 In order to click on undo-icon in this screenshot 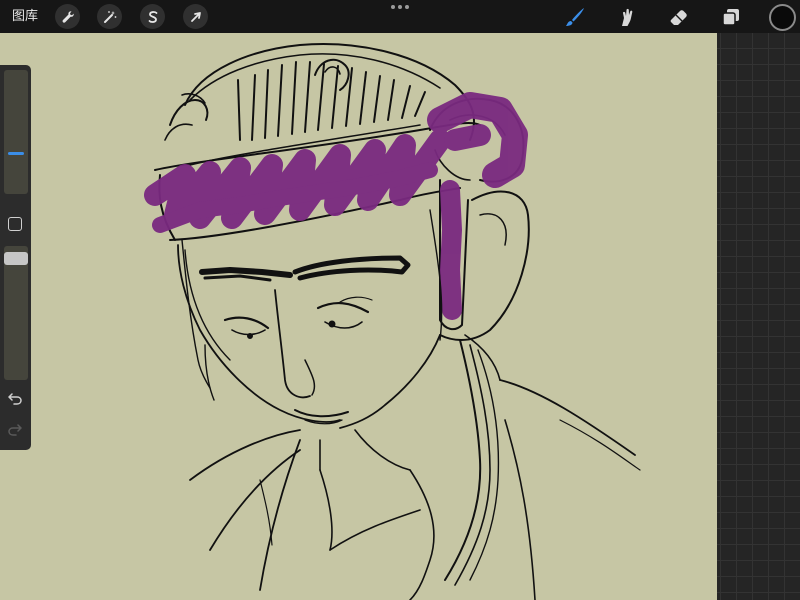, I will do `click(15, 399)`.